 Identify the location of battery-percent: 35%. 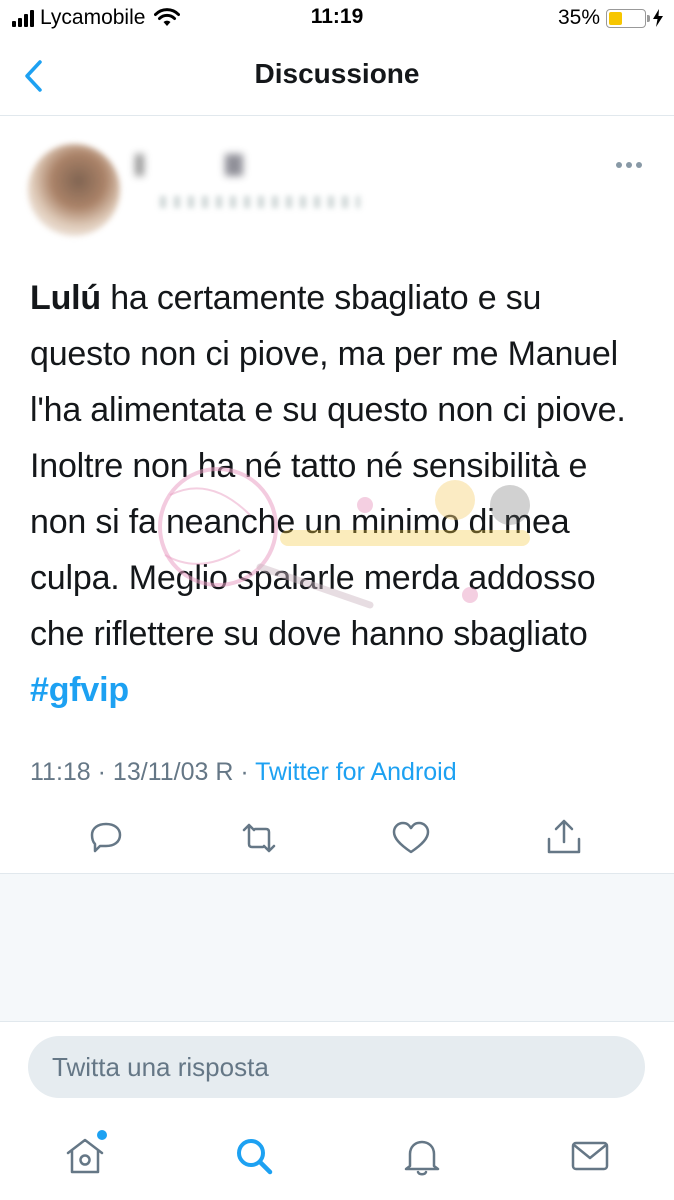
(578, 17).